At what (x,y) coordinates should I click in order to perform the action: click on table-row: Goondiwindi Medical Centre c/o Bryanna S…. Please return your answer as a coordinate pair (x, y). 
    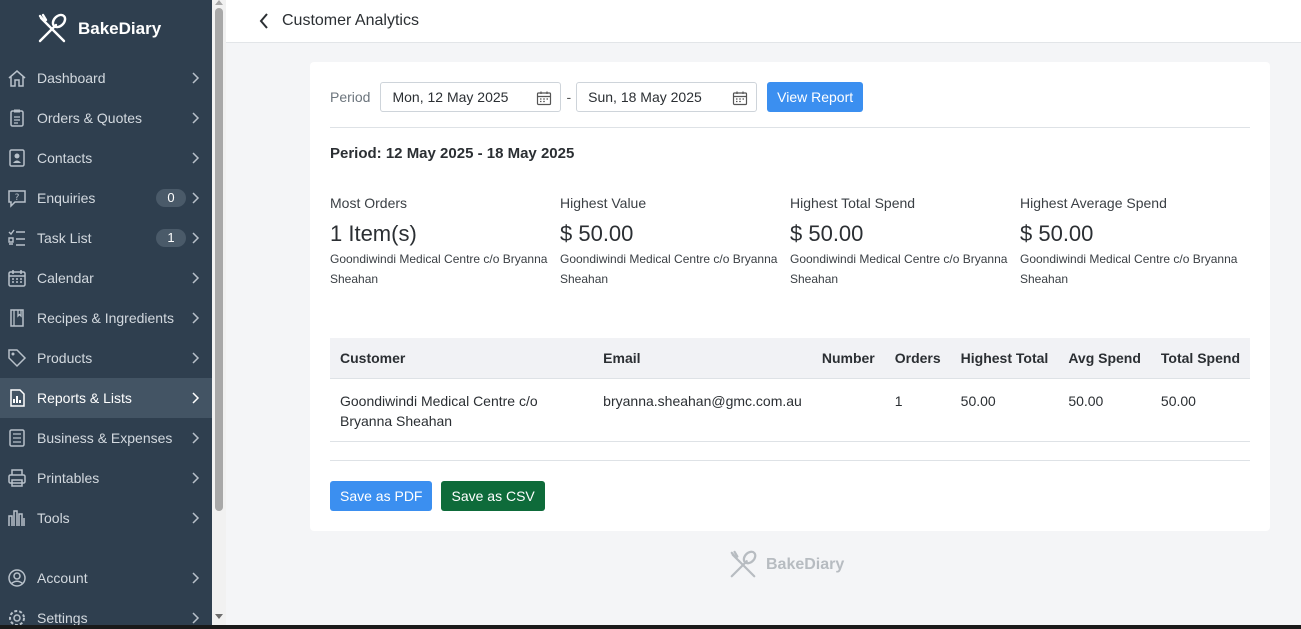
    Looking at the image, I should click on (790, 409).